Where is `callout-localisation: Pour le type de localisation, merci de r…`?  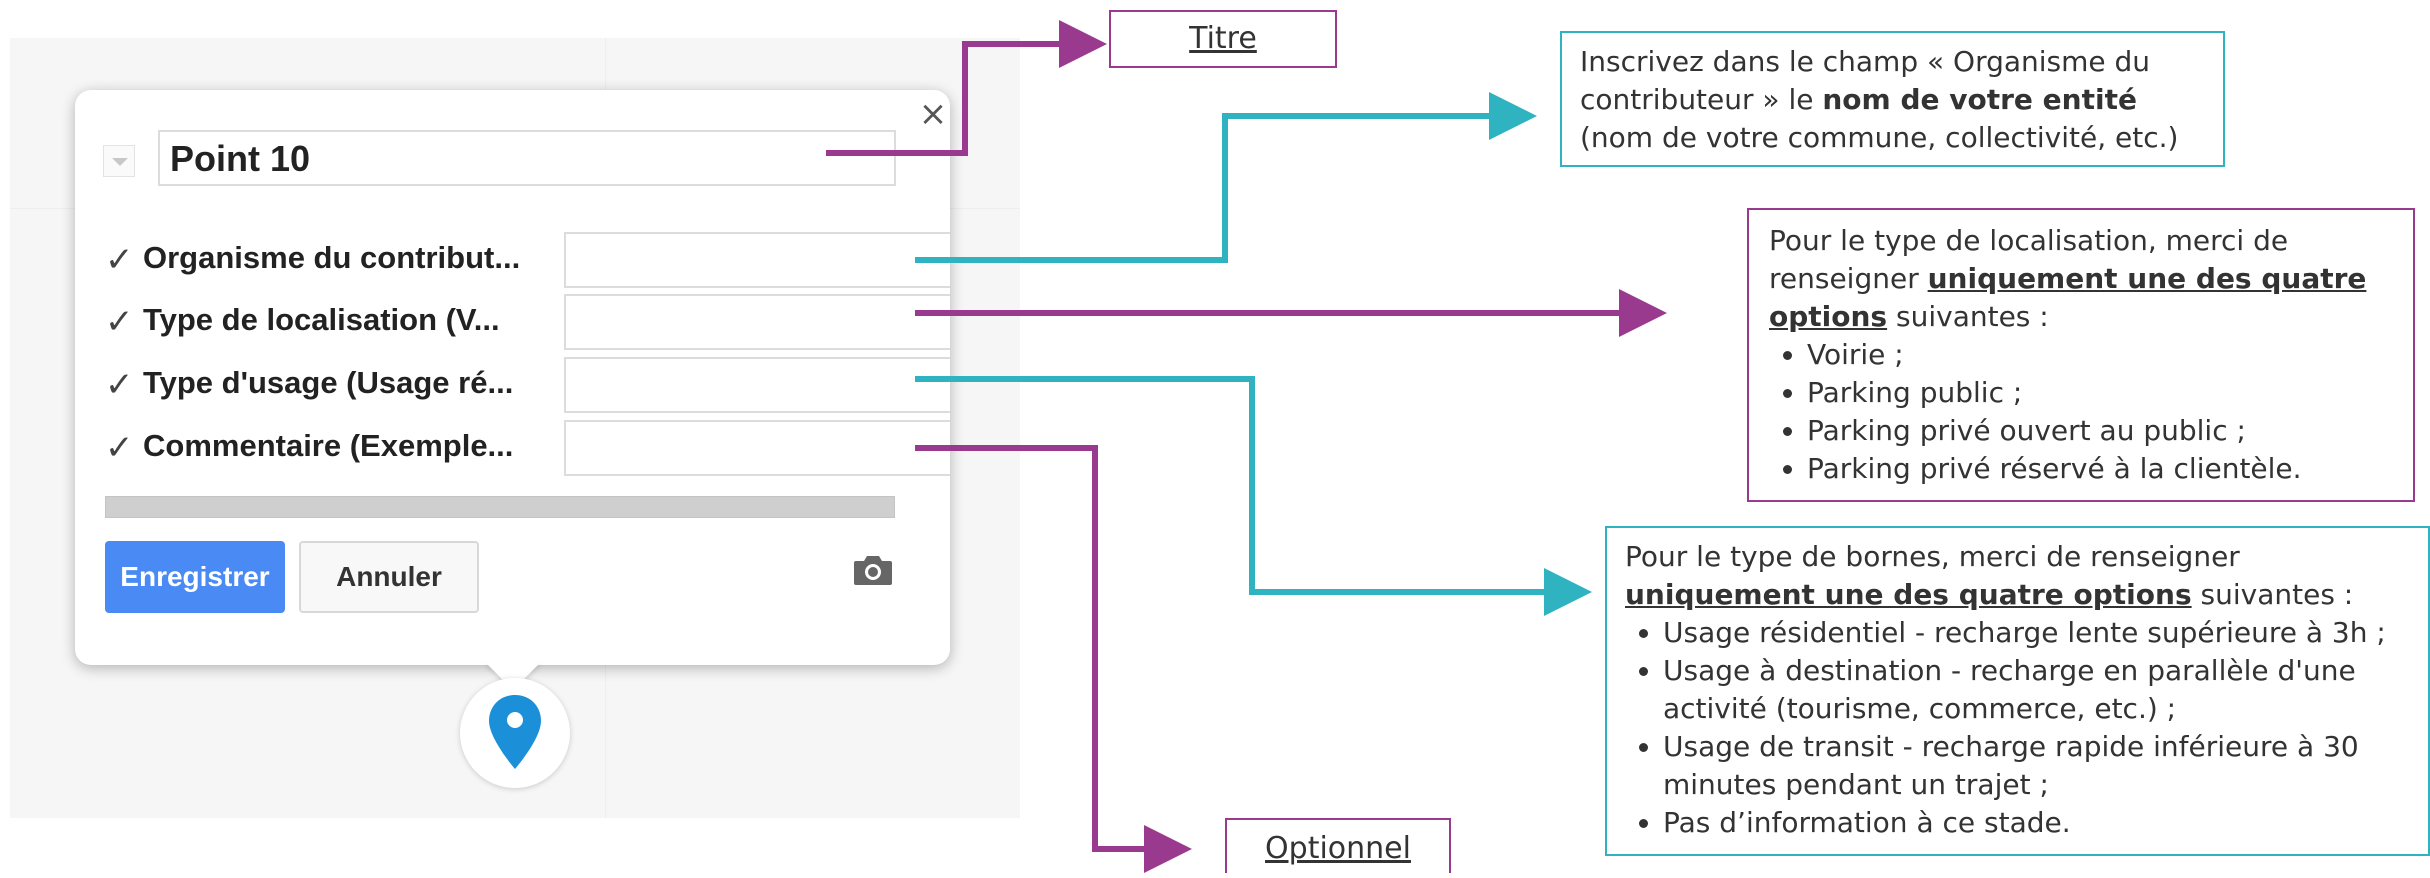 callout-localisation: Pour le type de localisation, merci de r… is located at coordinates (2081, 355).